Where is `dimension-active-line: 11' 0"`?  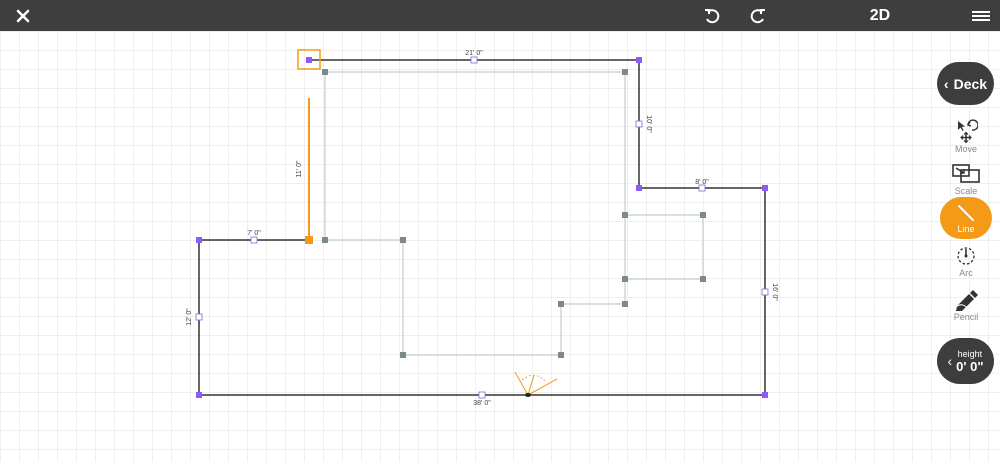 dimension-active-line: 11' 0" is located at coordinates (299, 168).